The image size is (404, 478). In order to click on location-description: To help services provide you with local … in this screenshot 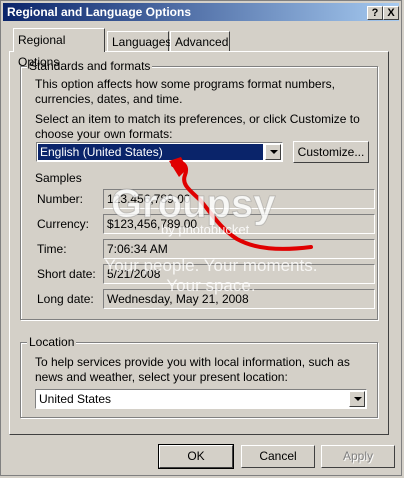, I will do `click(192, 369)`.